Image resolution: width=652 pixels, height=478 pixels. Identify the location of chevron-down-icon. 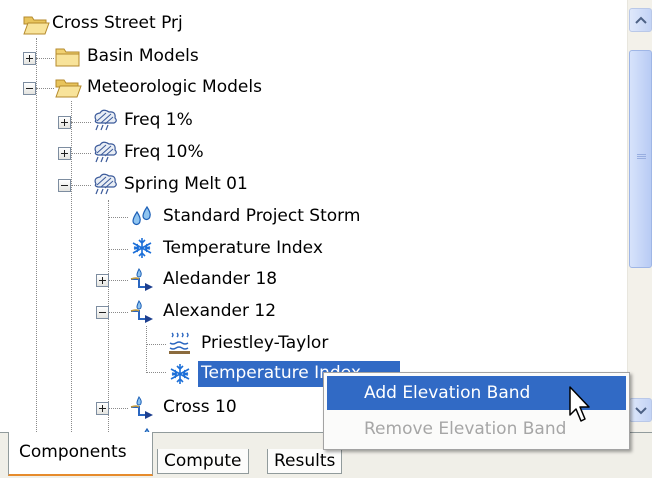
(641, 411).